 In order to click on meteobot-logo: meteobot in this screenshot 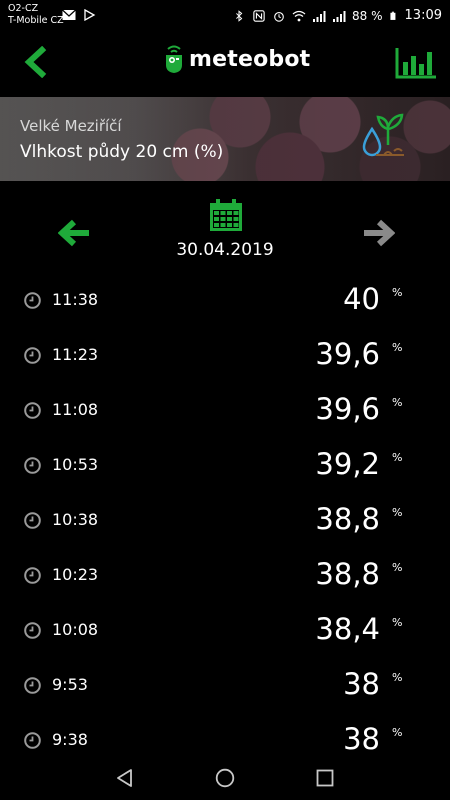, I will do `click(236, 59)`.